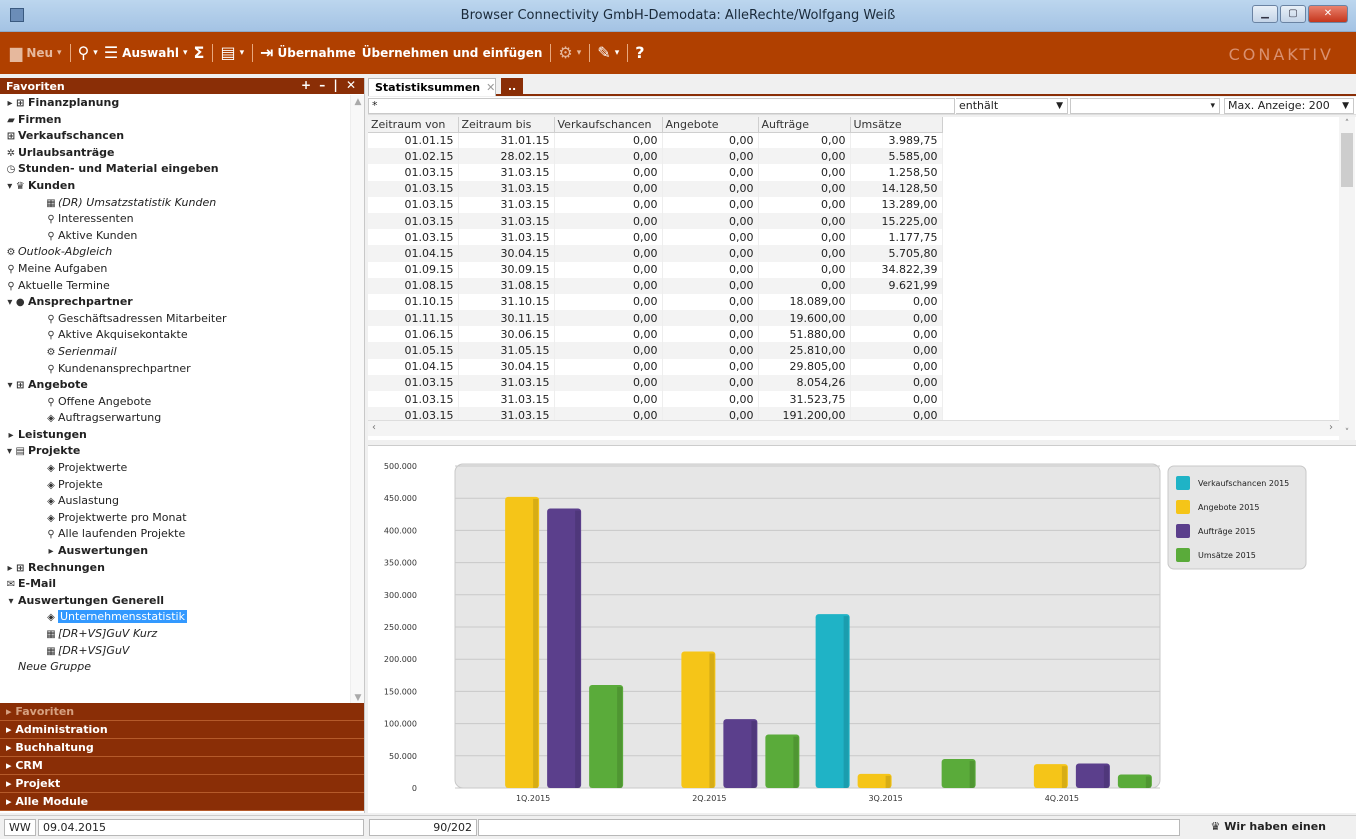  Describe the element at coordinates (182, 730) in the screenshot. I see `module-item: ▸ Administration` at that location.